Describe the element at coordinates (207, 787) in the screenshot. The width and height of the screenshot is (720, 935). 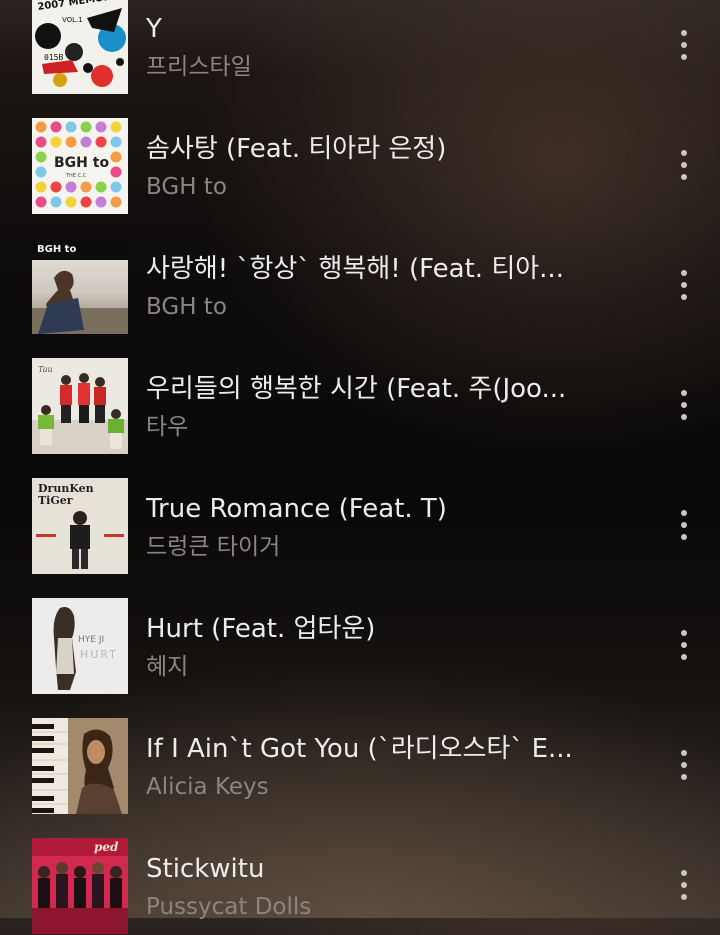
I see `track-artist: Alicia Keys` at that location.